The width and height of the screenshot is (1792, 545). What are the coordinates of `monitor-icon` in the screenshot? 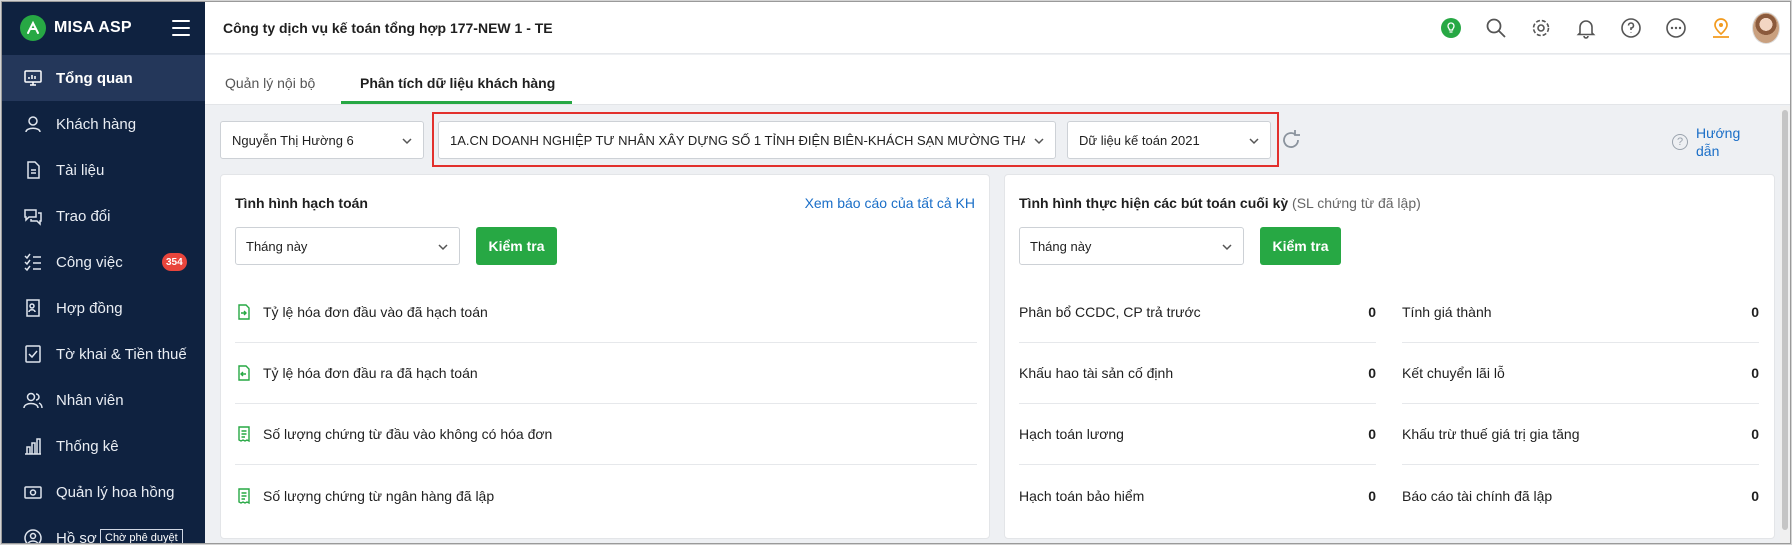 It's located at (33, 78).